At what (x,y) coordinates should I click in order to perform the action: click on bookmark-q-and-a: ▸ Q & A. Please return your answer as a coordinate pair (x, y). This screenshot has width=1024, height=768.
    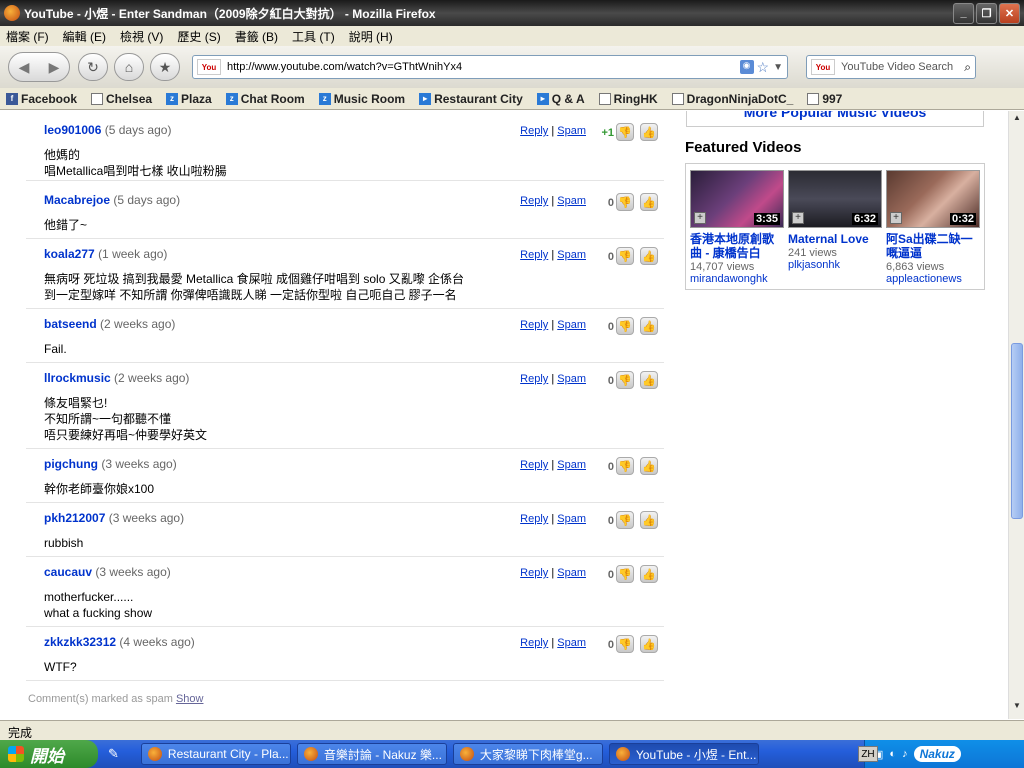
    Looking at the image, I should click on (560, 99).